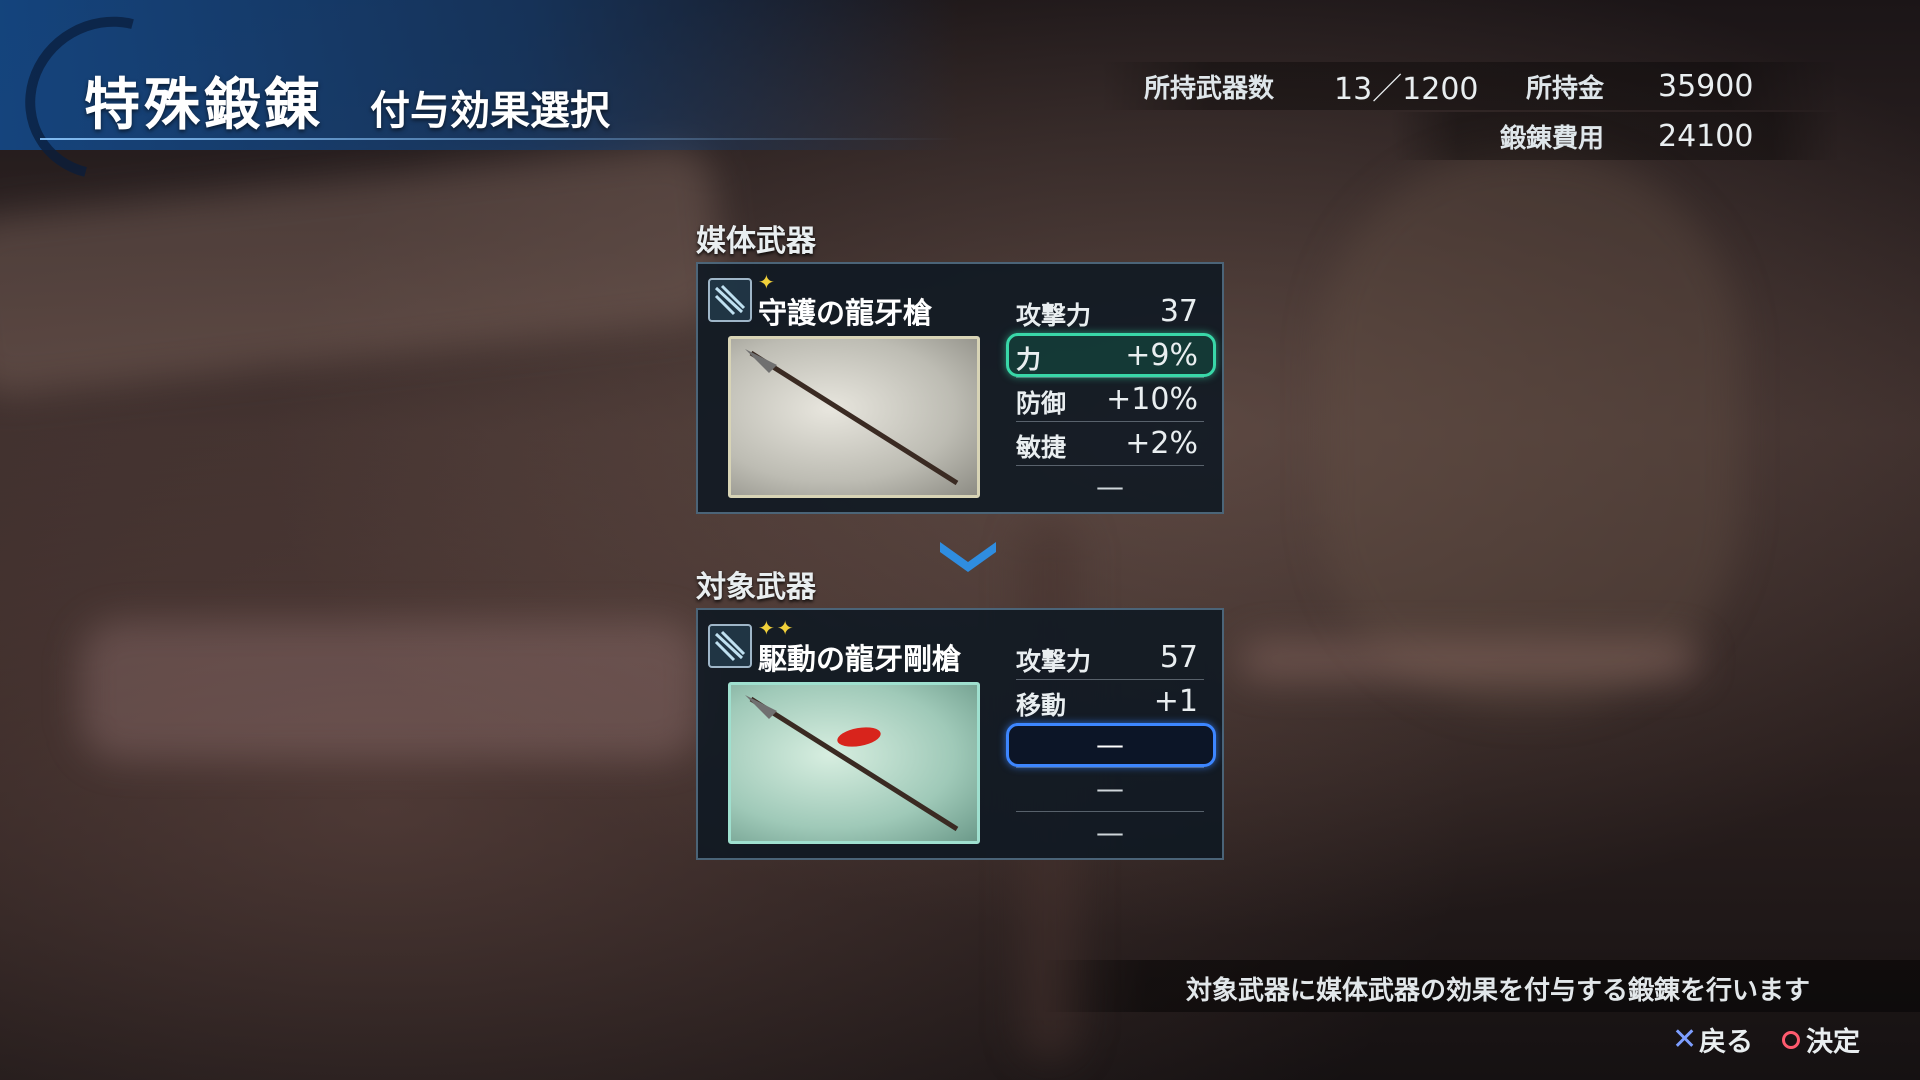 This screenshot has width=1920, height=1080. Describe the element at coordinates (1029, 359) in the screenshot. I see `stat-name: 力` at that location.